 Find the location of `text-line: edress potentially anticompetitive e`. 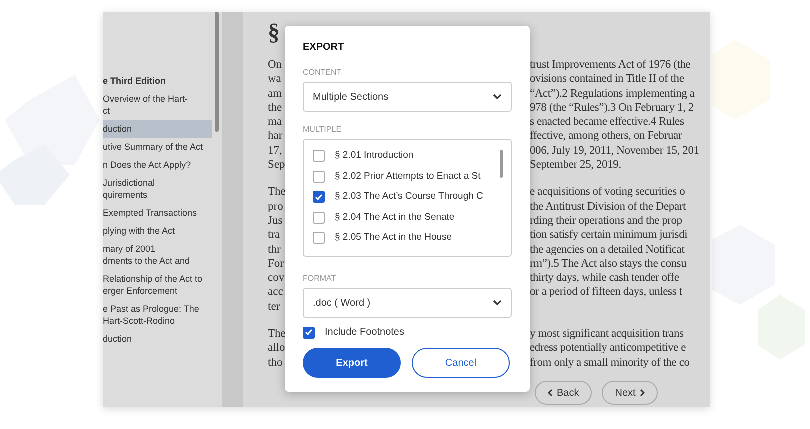

text-line: edress potentially anticompetitive e is located at coordinates (608, 348).